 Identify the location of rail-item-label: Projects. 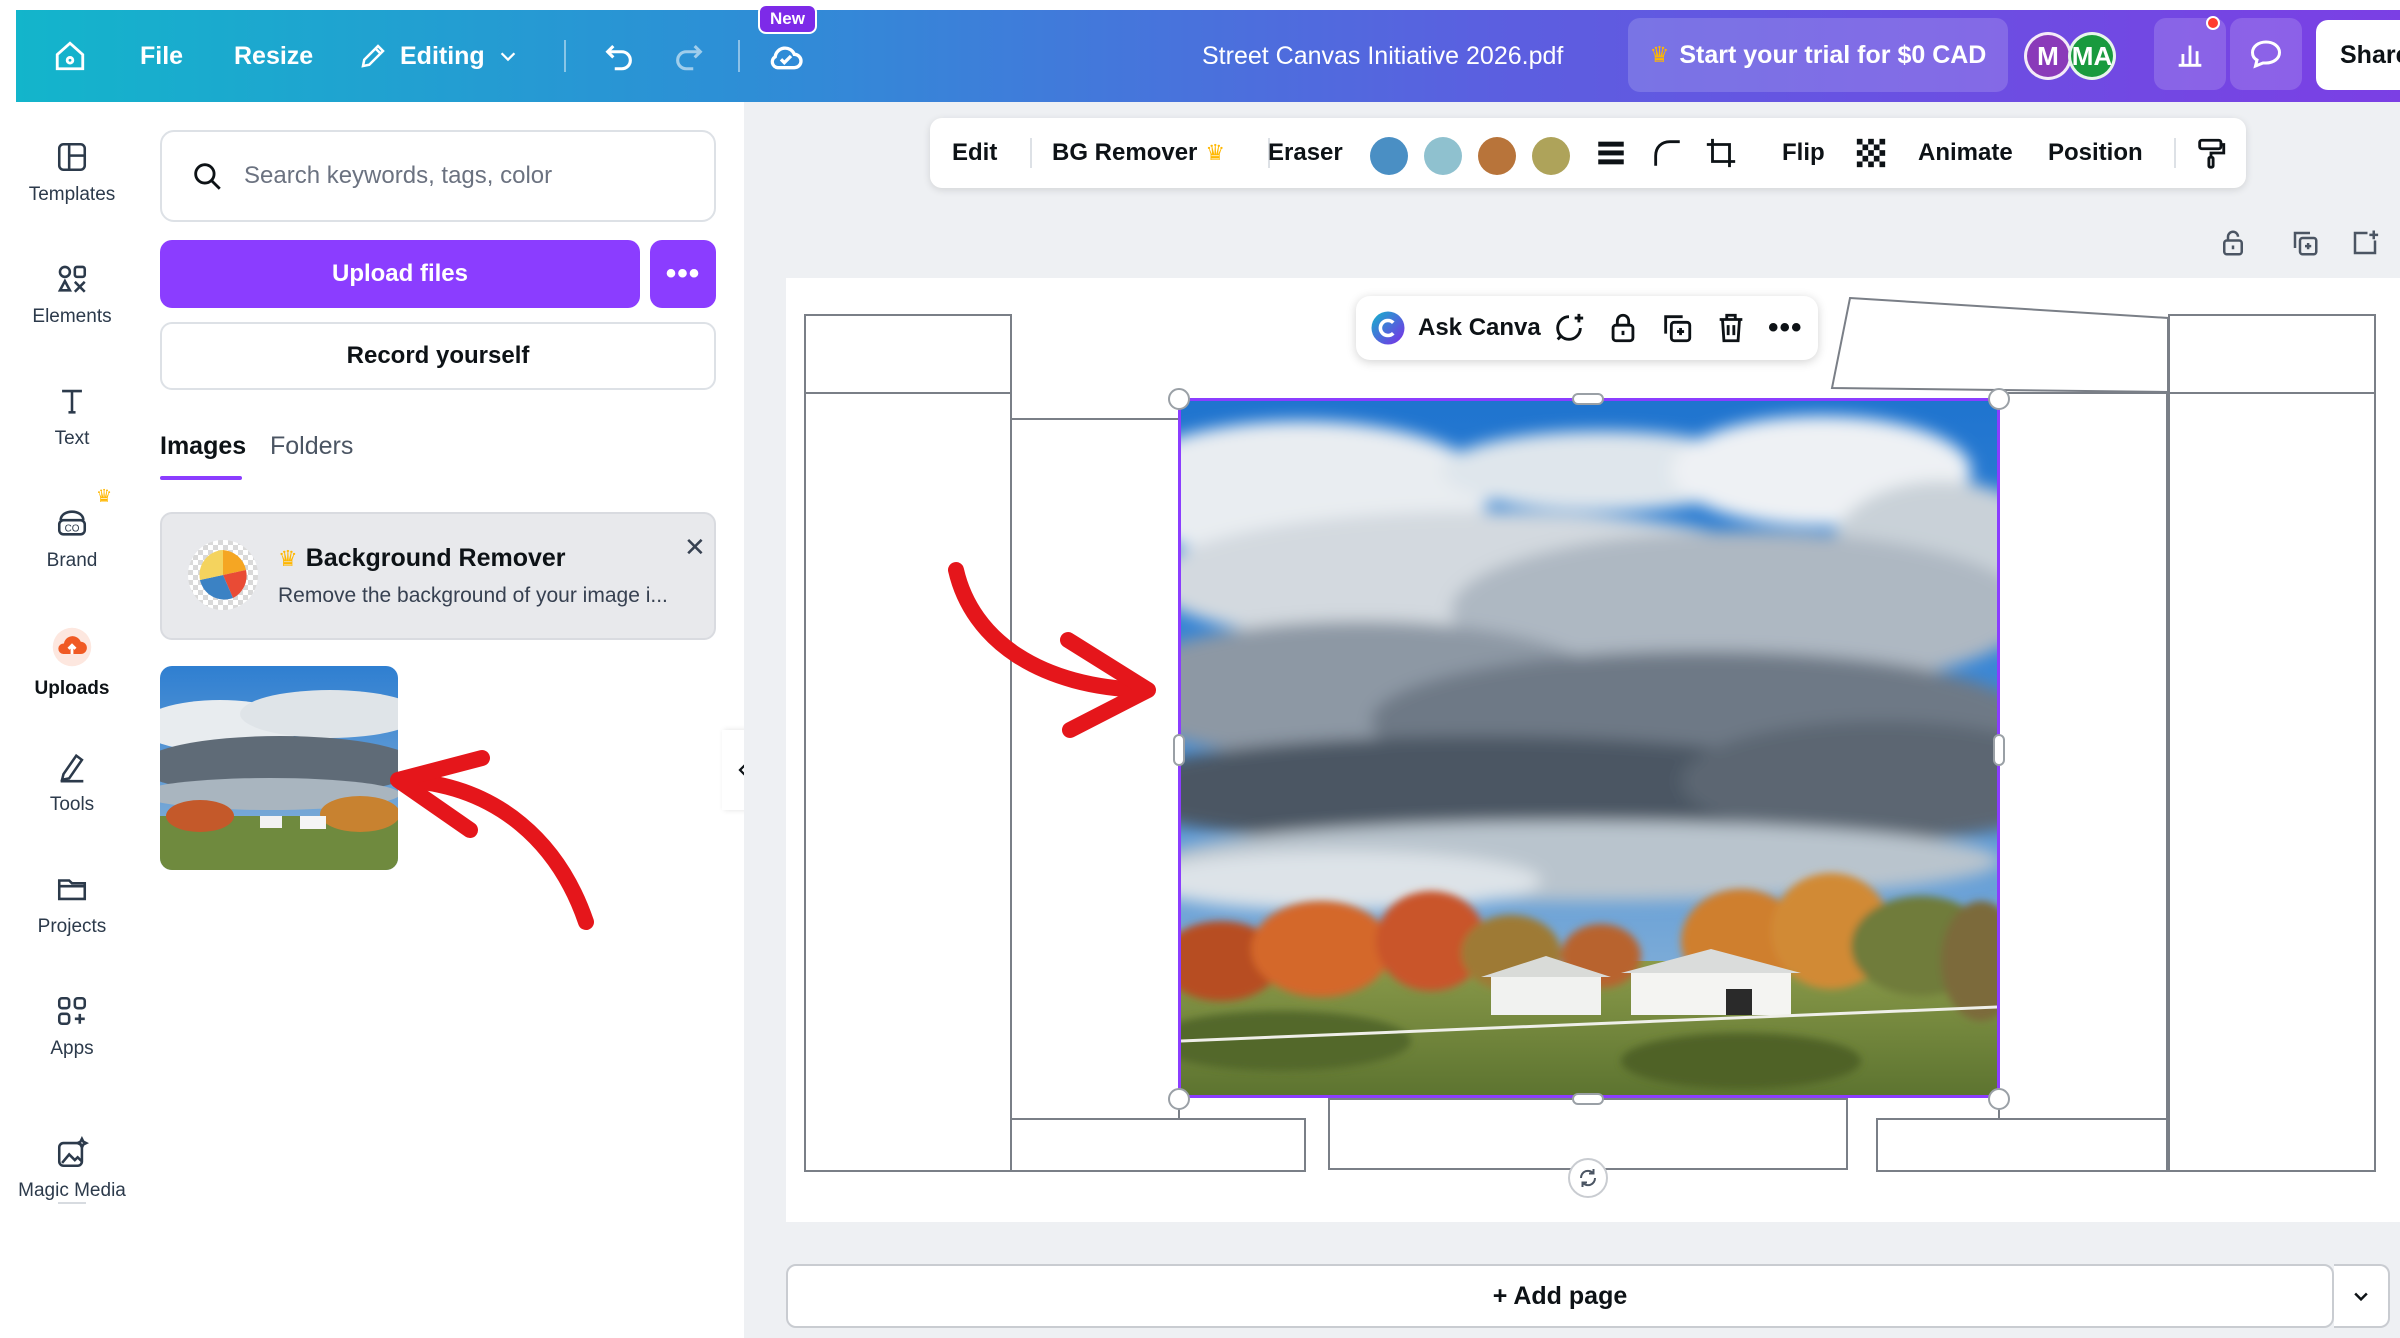
(72, 926).